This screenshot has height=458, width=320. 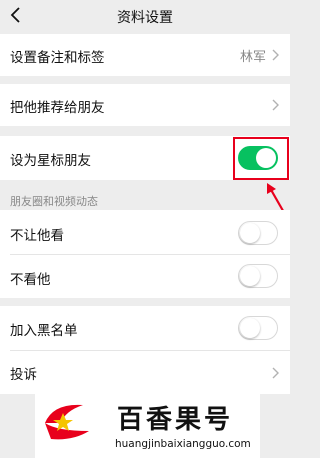 What do you see at coordinates (30, 280) in the screenshot?
I see `hide-his-label: 不看他` at bounding box center [30, 280].